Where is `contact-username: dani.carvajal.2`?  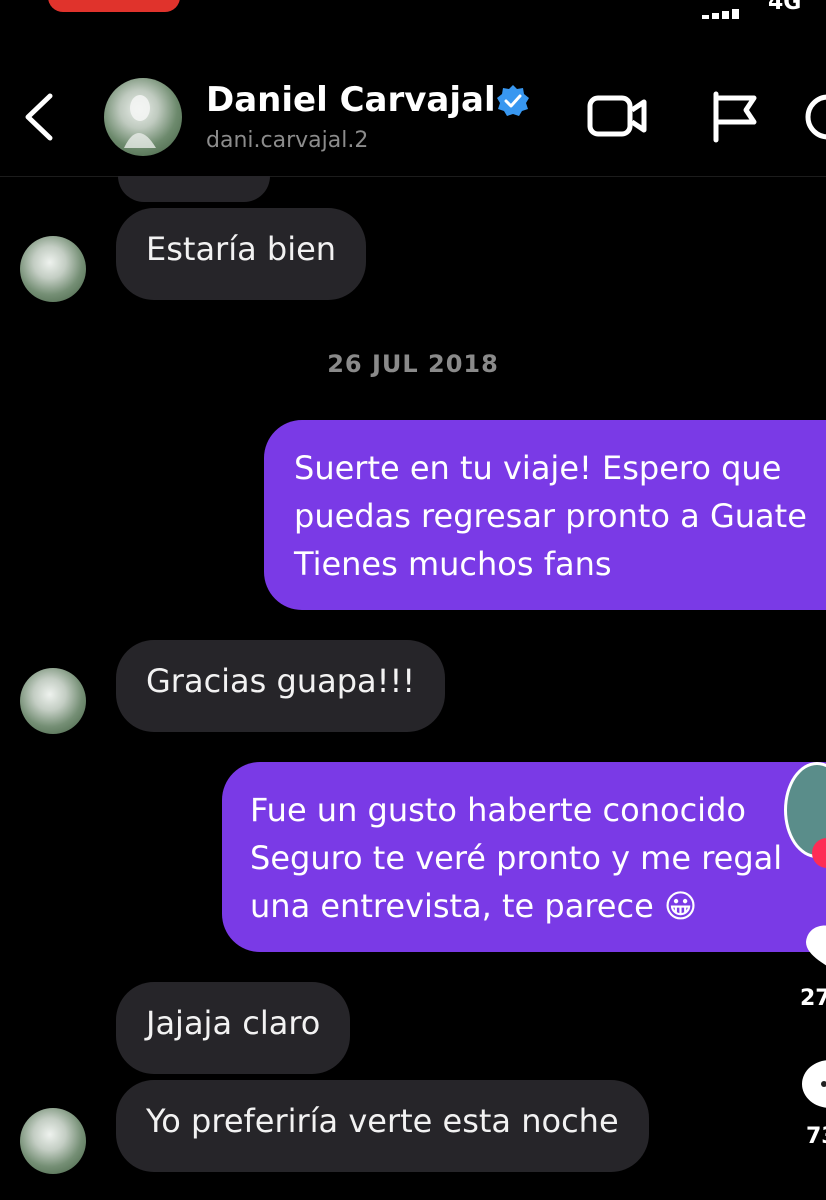 contact-username: dani.carvajal.2 is located at coordinates (287, 140).